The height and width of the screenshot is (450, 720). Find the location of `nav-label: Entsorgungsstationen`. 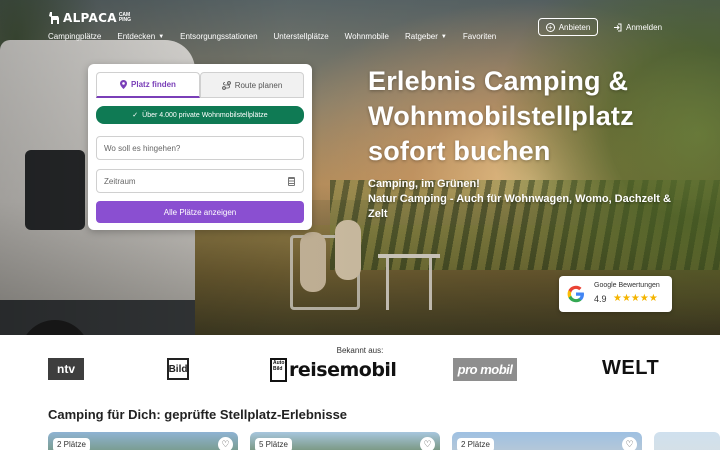

nav-label: Entsorgungsstationen is located at coordinates (219, 36).